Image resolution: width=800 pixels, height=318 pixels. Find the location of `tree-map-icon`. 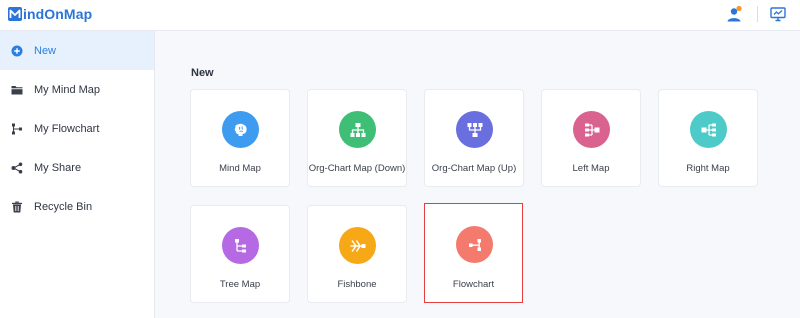

tree-map-icon is located at coordinates (240, 245).